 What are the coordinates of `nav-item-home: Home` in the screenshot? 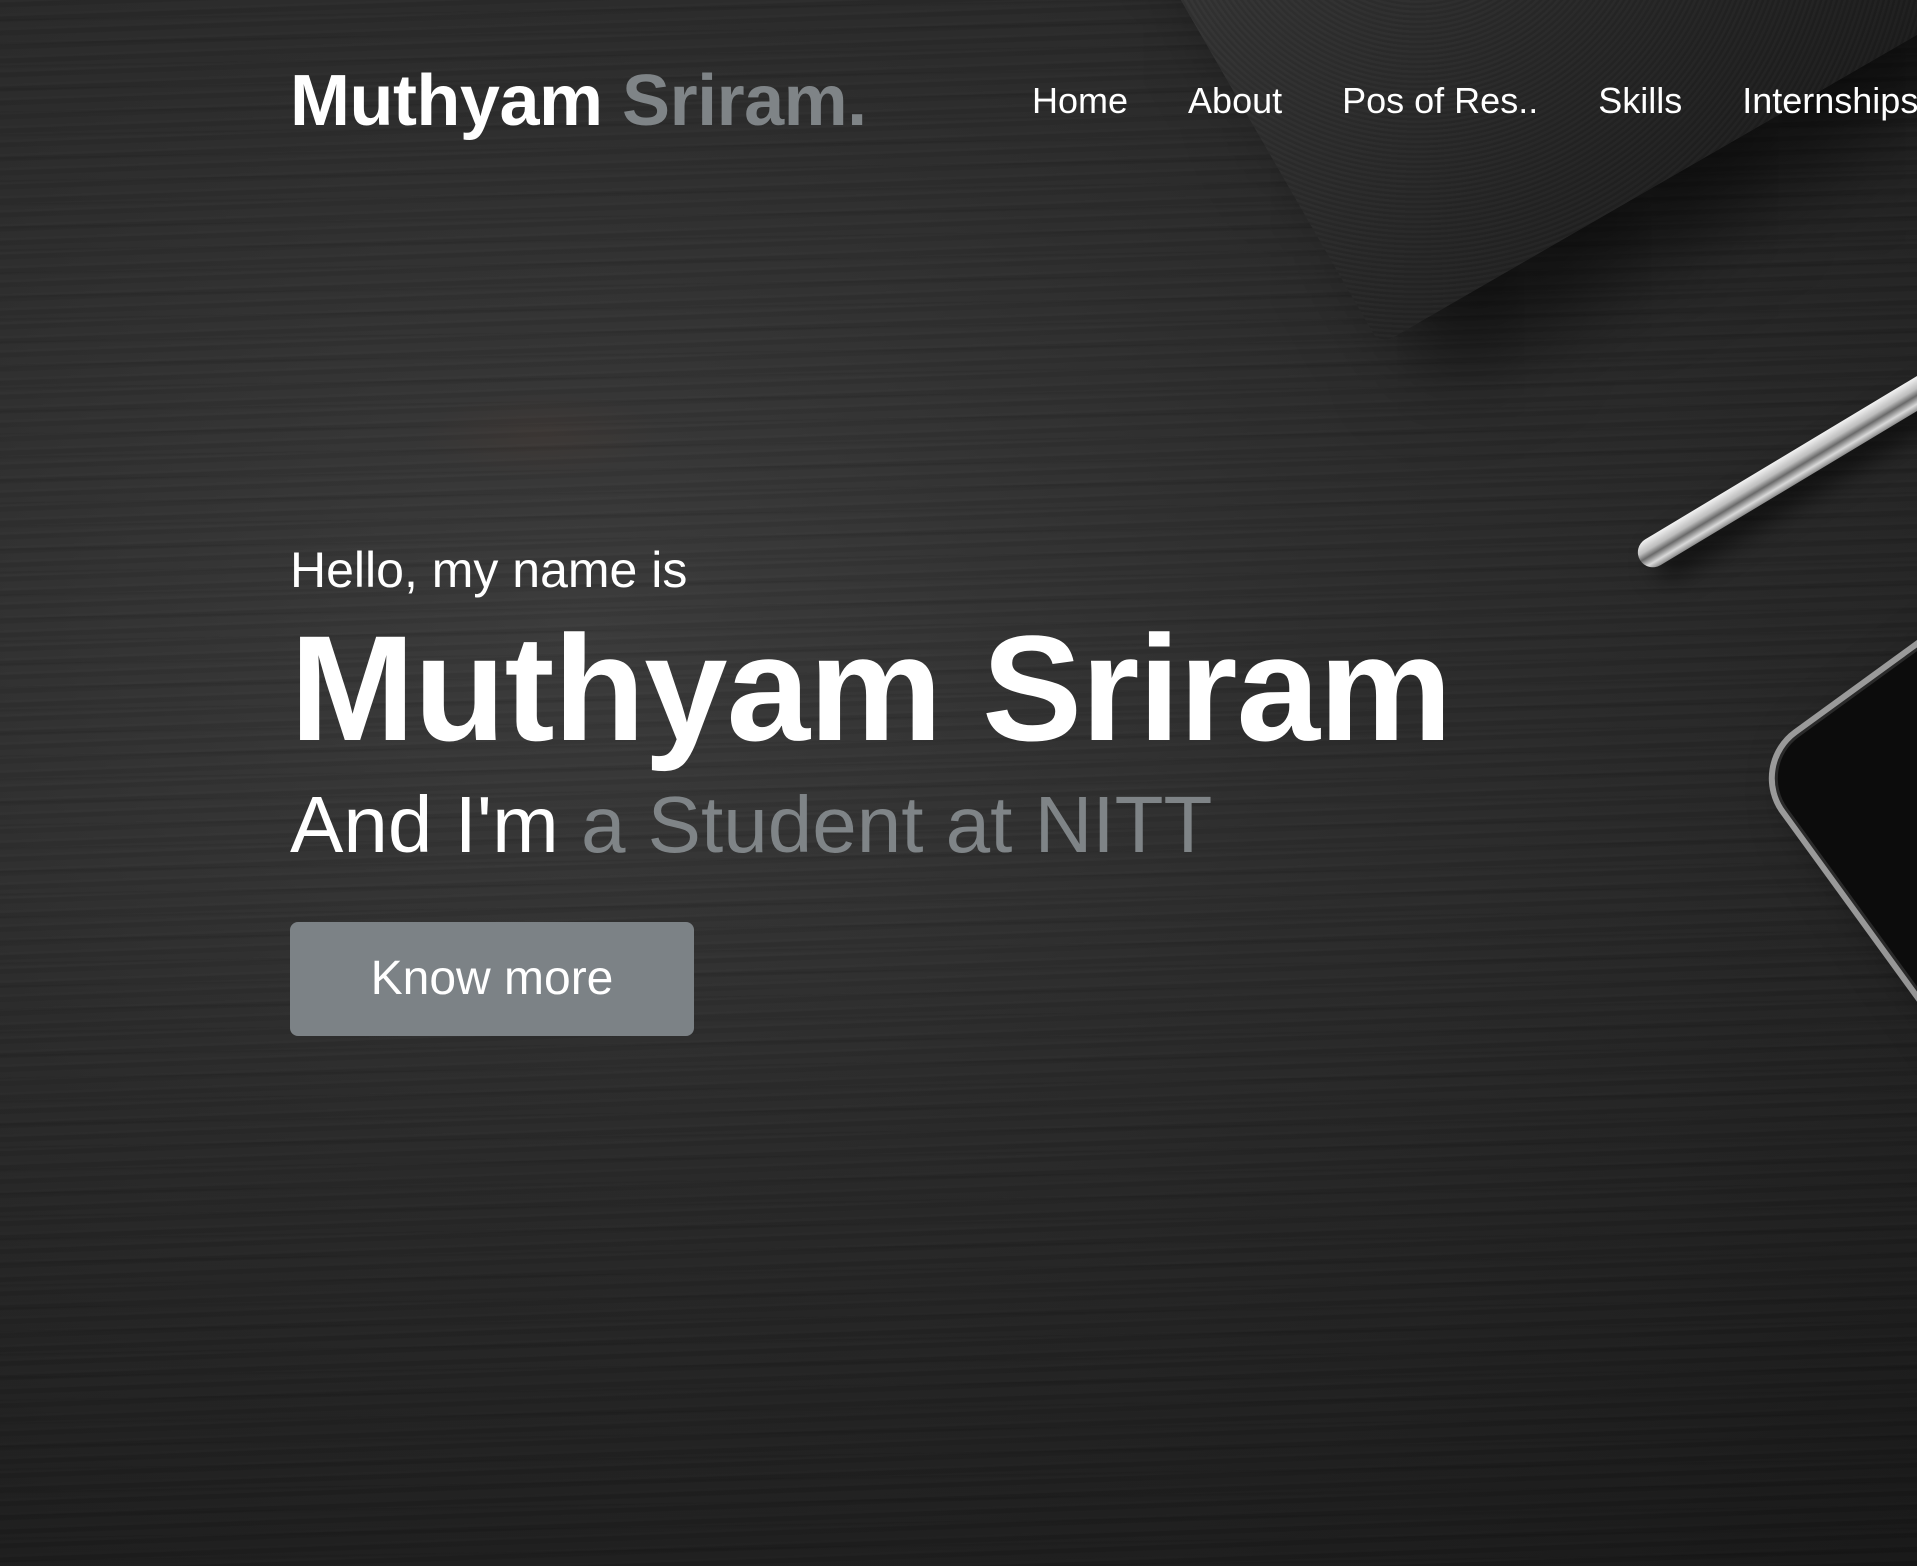 It's located at (1080, 101).